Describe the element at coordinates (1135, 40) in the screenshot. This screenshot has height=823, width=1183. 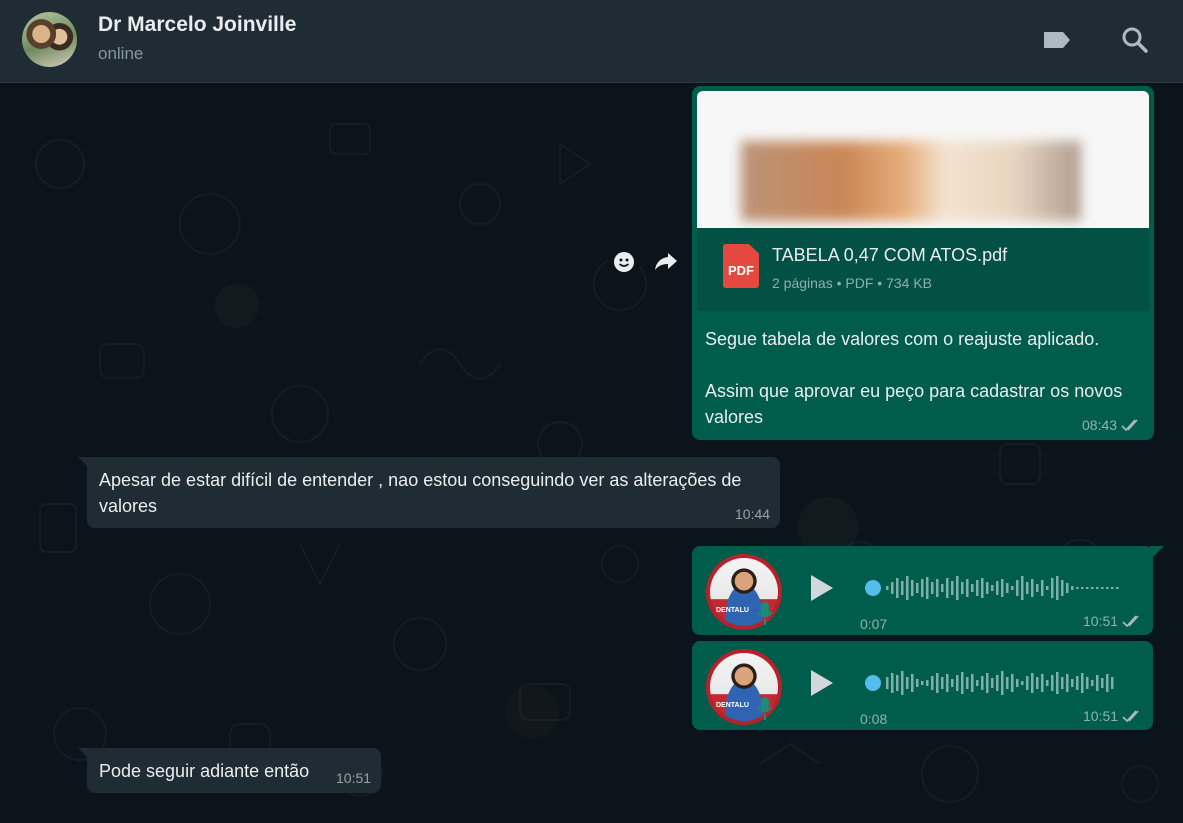
I see `search-icon` at that location.